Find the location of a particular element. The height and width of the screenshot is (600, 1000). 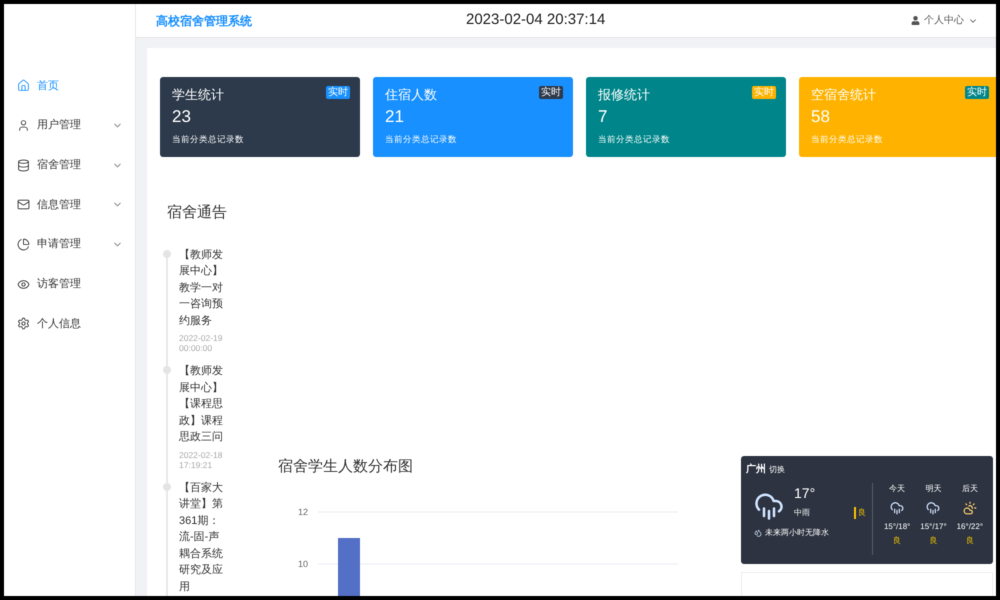

notice-title: 宿舍通告 is located at coordinates (197, 213).